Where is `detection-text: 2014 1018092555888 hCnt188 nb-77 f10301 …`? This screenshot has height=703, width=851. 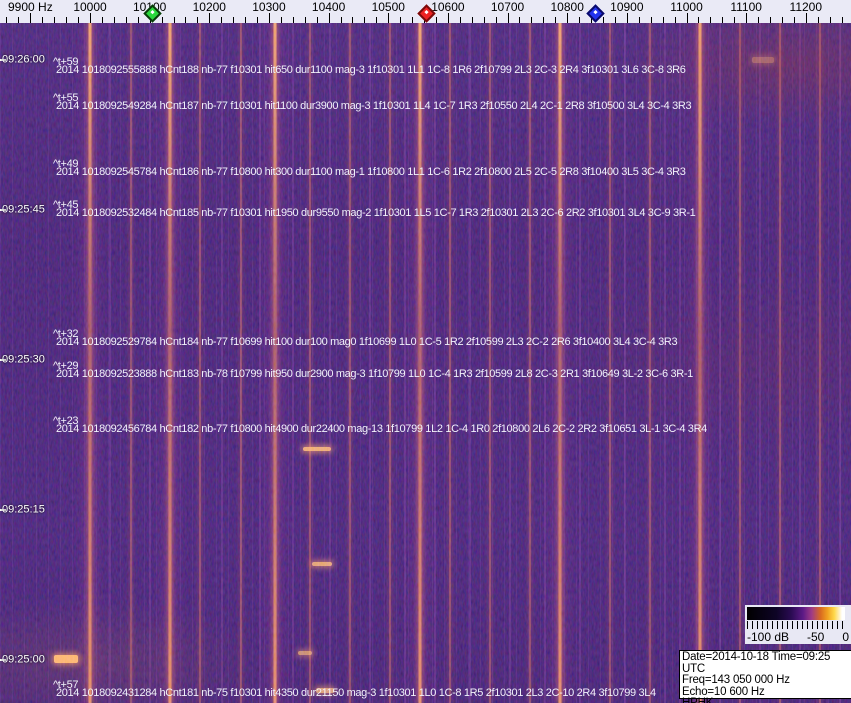 detection-text: 2014 1018092555888 hCnt188 nb-77 f10301 … is located at coordinates (371, 70).